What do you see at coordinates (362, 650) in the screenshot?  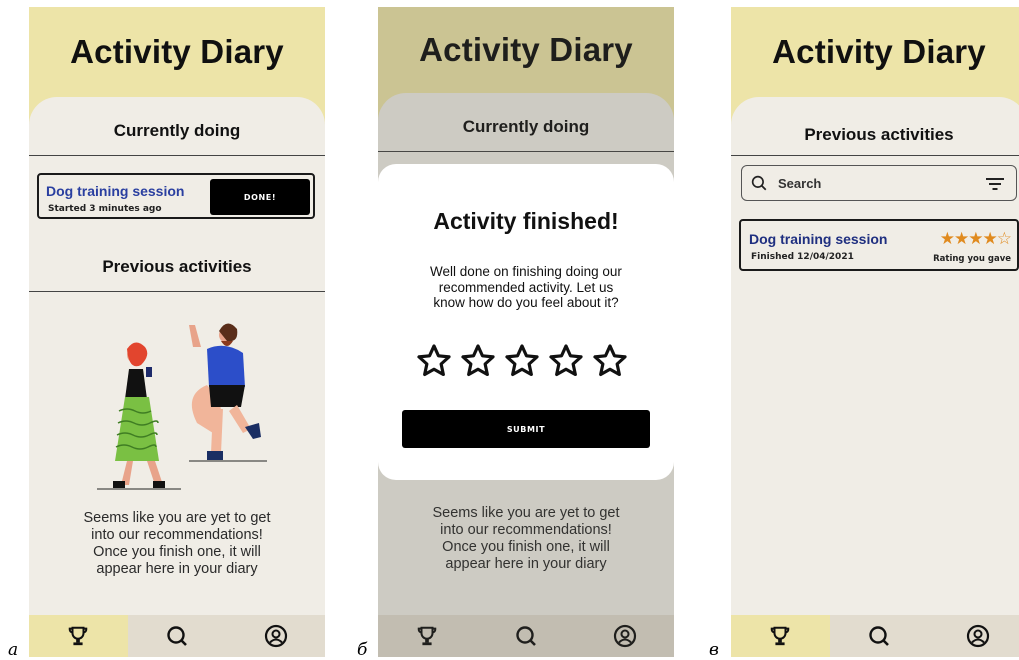 I see `panel-letter-b: б` at bounding box center [362, 650].